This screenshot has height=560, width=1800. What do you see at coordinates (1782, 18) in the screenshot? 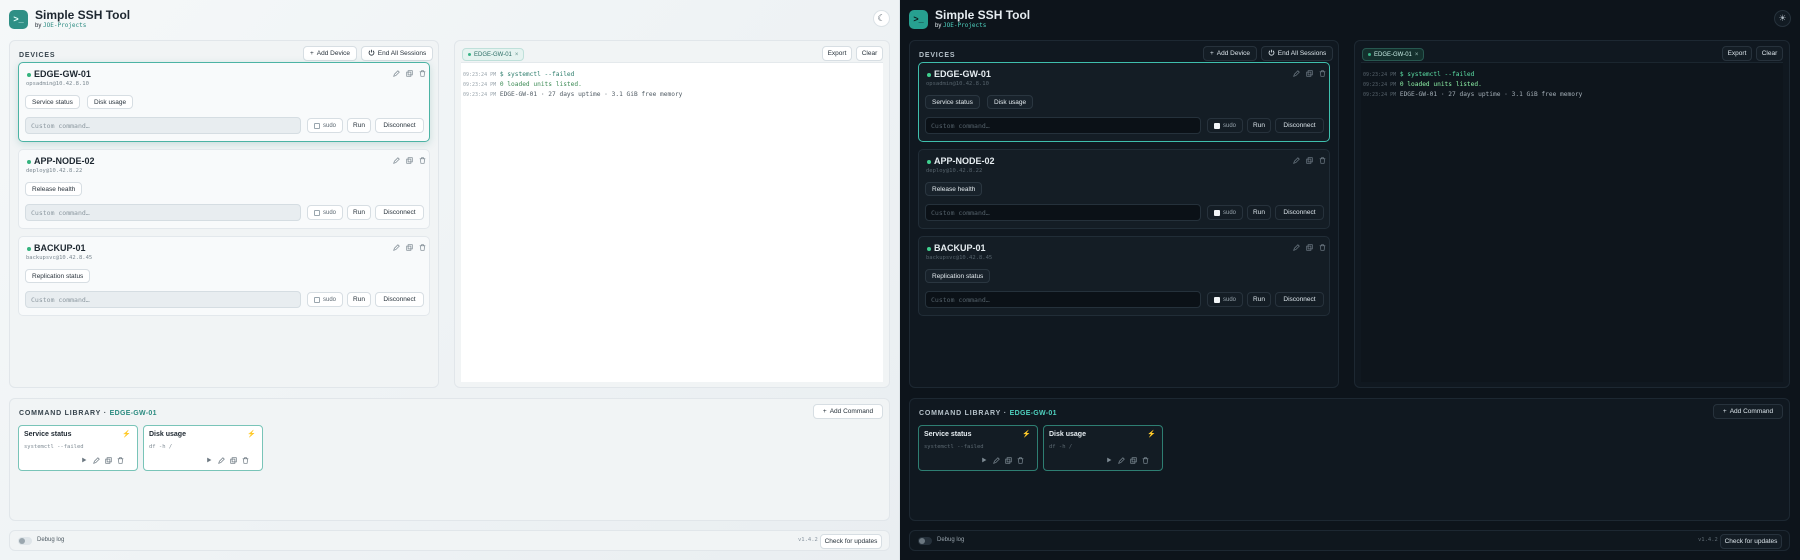
I see `sun-icon: ☀` at bounding box center [1782, 18].